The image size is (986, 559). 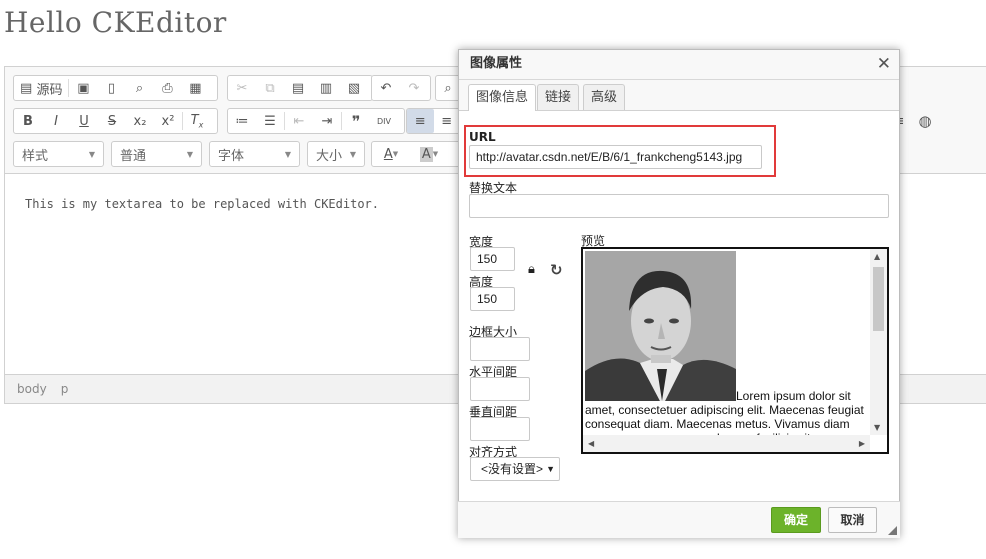 I want to click on bg-color-button: A ▼, so click(x=429, y=154).